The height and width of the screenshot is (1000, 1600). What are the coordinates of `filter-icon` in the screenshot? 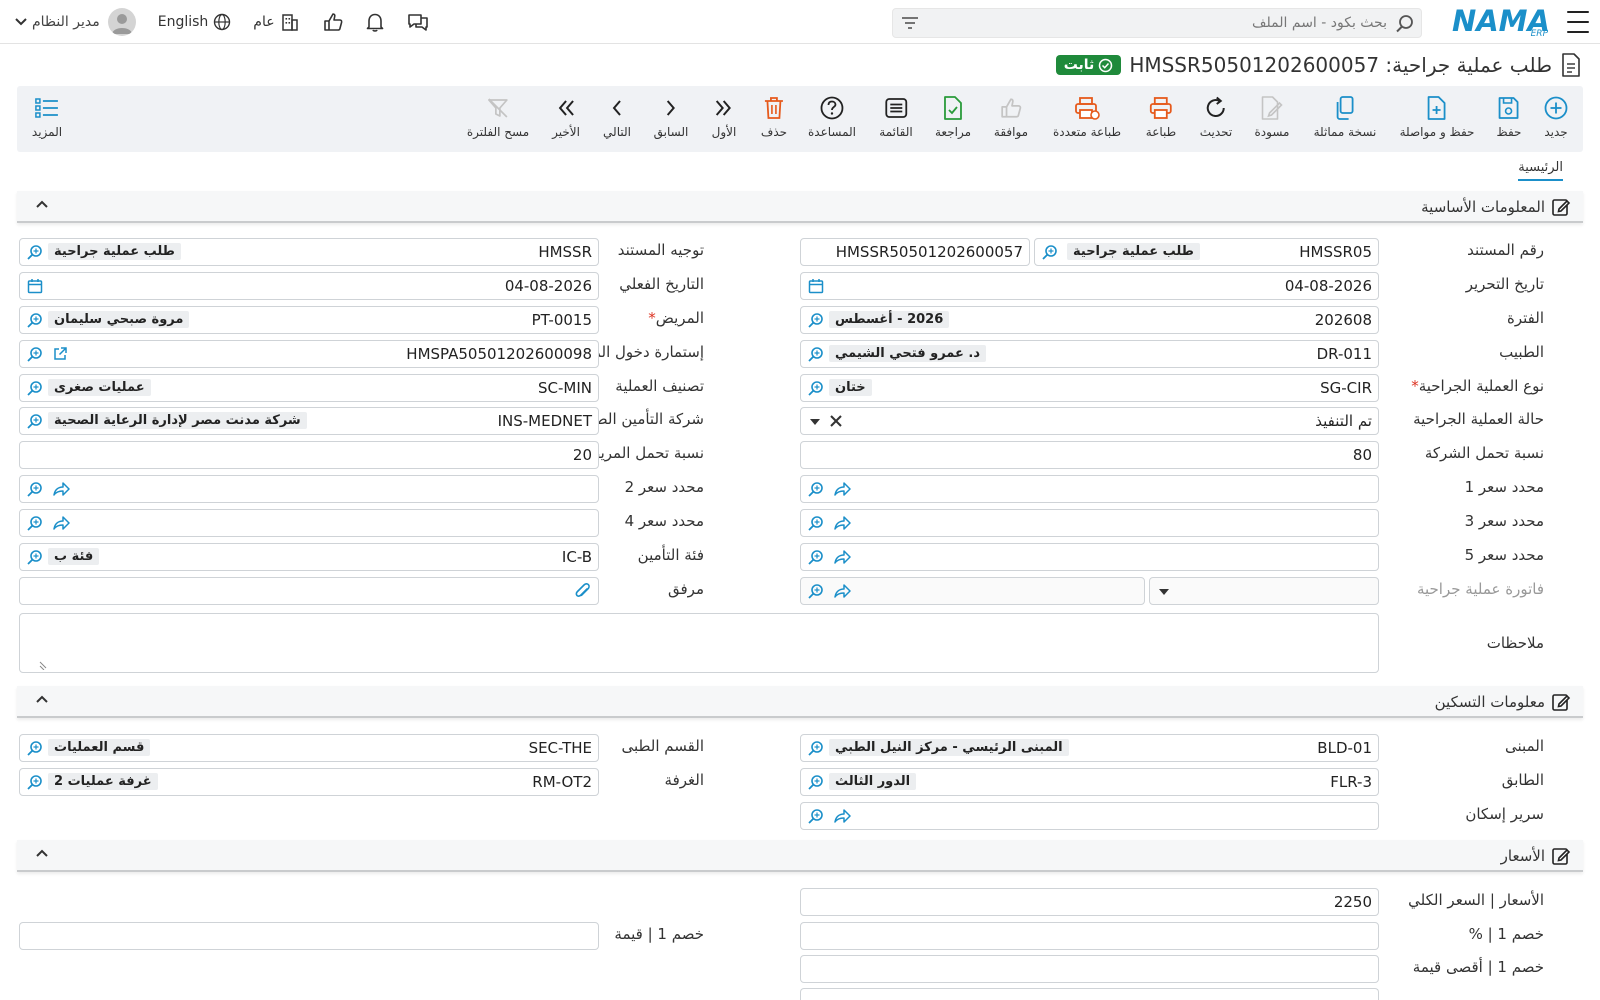 It's located at (910, 23).